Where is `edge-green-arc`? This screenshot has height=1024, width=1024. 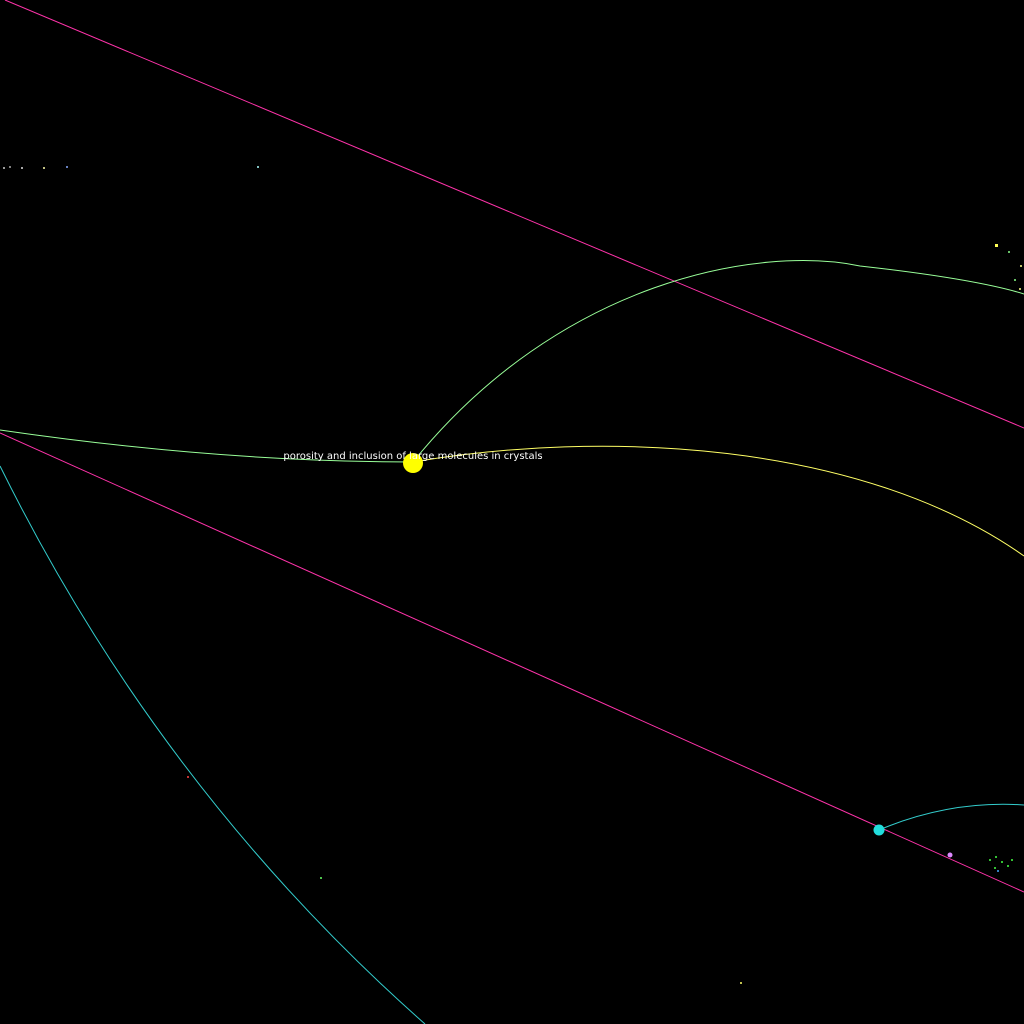 edge-green-arc is located at coordinates (718, 361).